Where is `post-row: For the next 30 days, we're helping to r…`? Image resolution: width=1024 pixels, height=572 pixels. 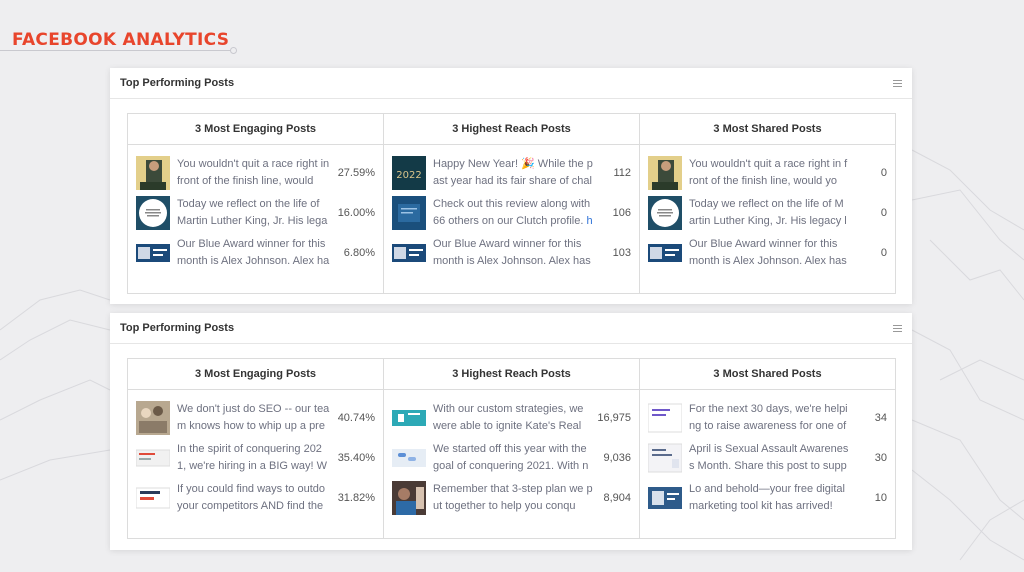
post-row: For the next 30 days, we're helping to r… is located at coordinates (767, 418).